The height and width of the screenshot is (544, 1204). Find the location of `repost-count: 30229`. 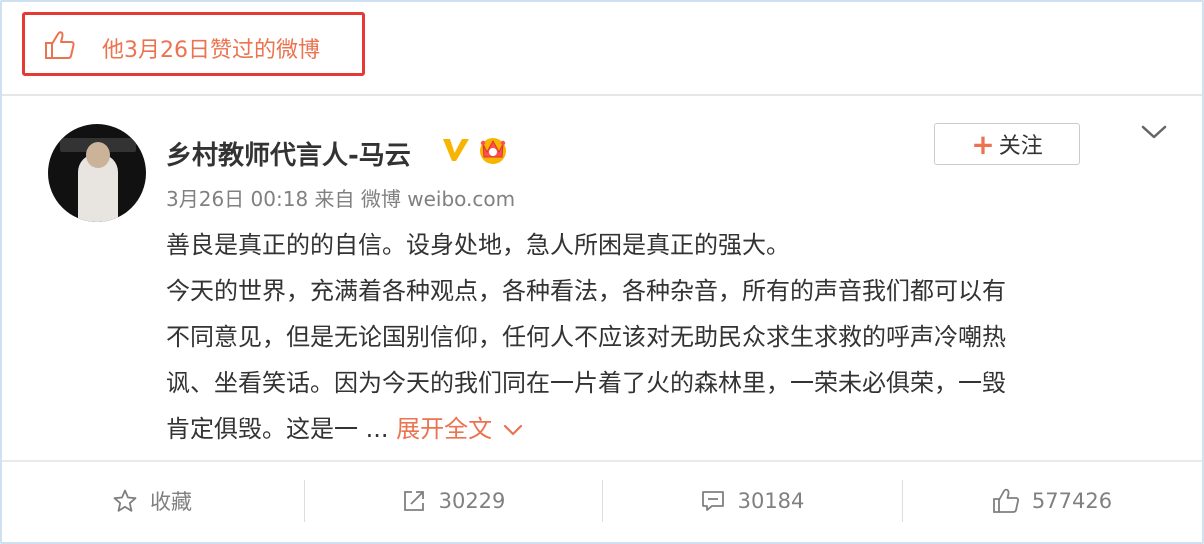

repost-count: 30229 is located at coordinates (472, 501).